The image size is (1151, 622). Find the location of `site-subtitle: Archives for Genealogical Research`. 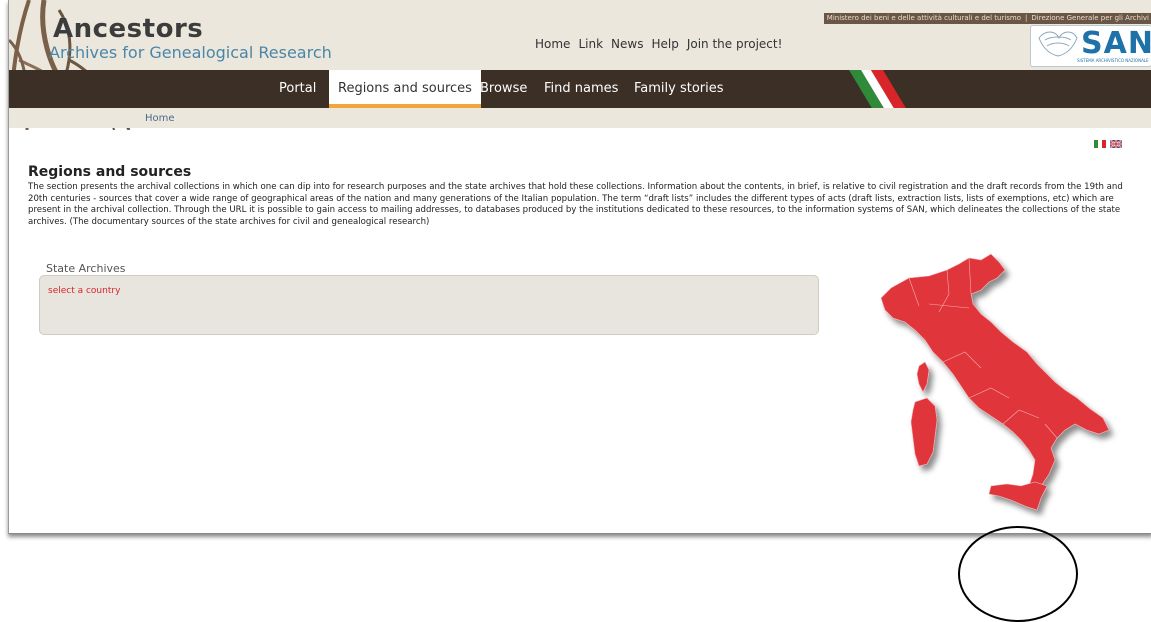

site-subtitle: Archives for Genealogical Research is located at coordinates (190, 52).